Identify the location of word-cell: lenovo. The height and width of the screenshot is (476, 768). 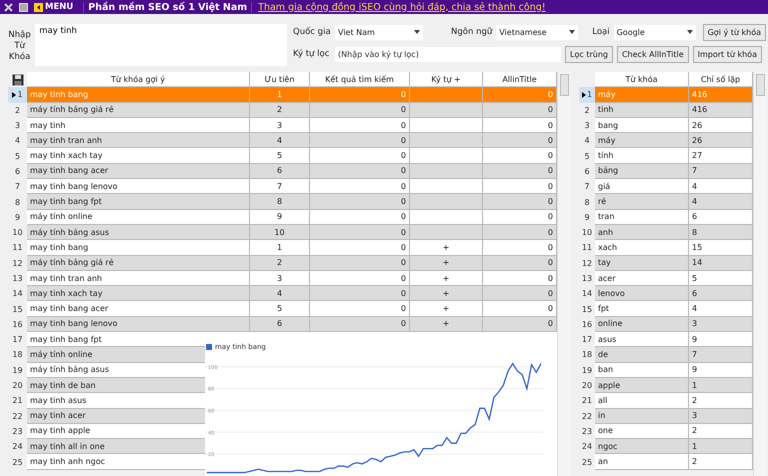
(642, 294).